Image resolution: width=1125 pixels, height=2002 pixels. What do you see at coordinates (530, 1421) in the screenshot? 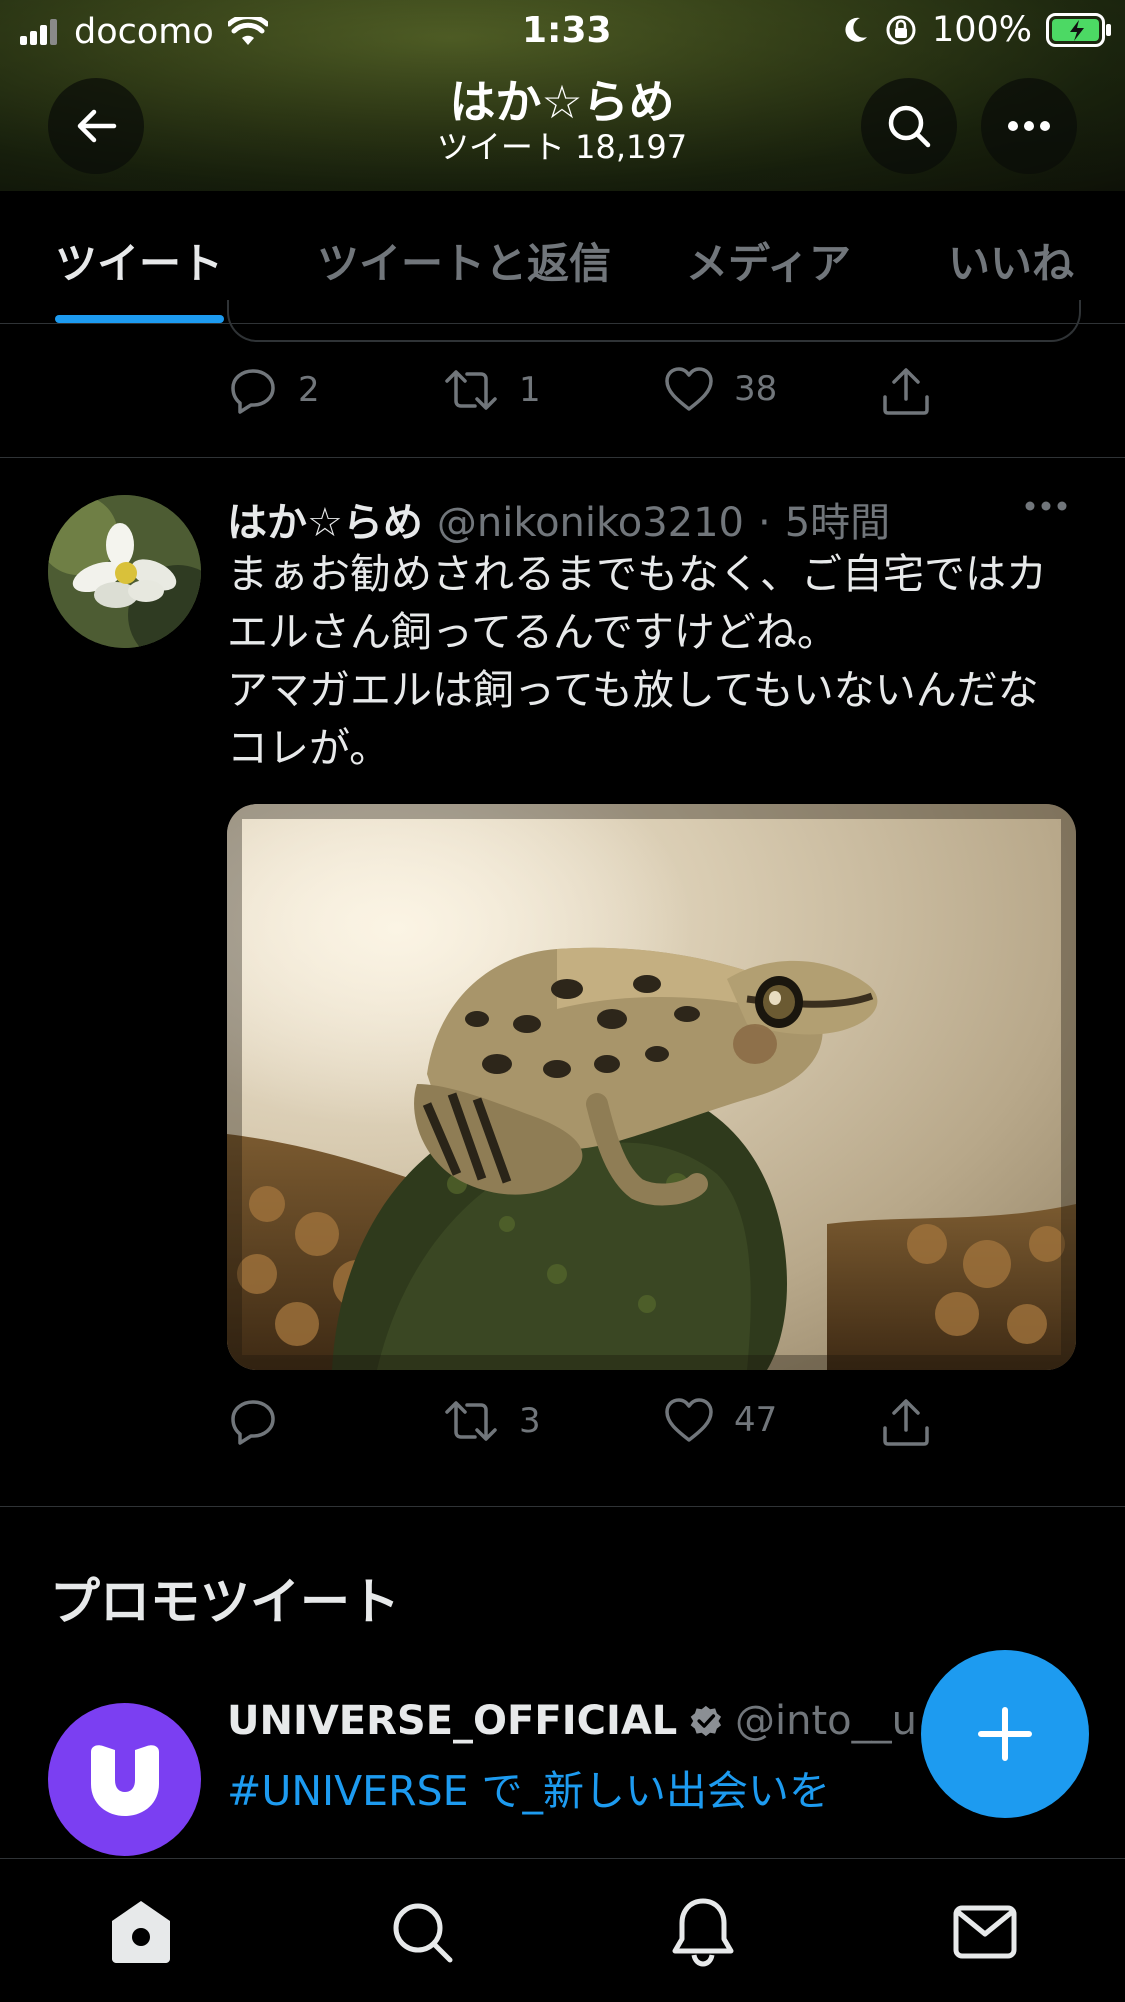
I see `retweet-count: 3` at bounding box center [530, 1421].